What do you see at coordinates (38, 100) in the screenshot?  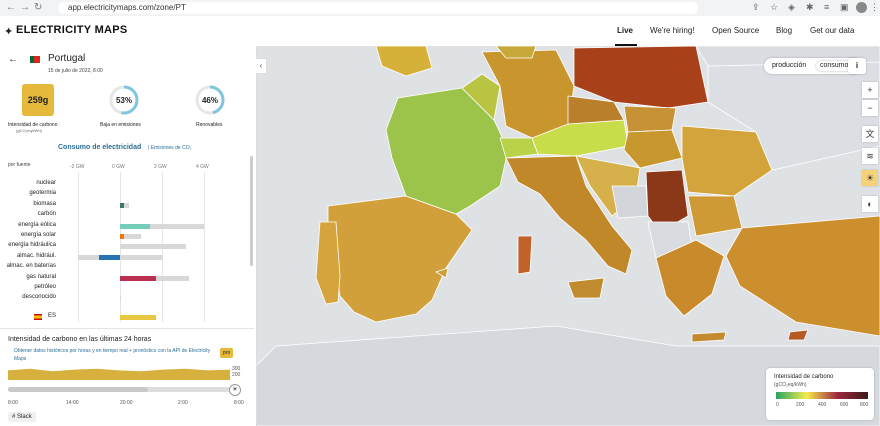 I see `carbon-intensity-value: 259g` at bounding box center [38, 100].